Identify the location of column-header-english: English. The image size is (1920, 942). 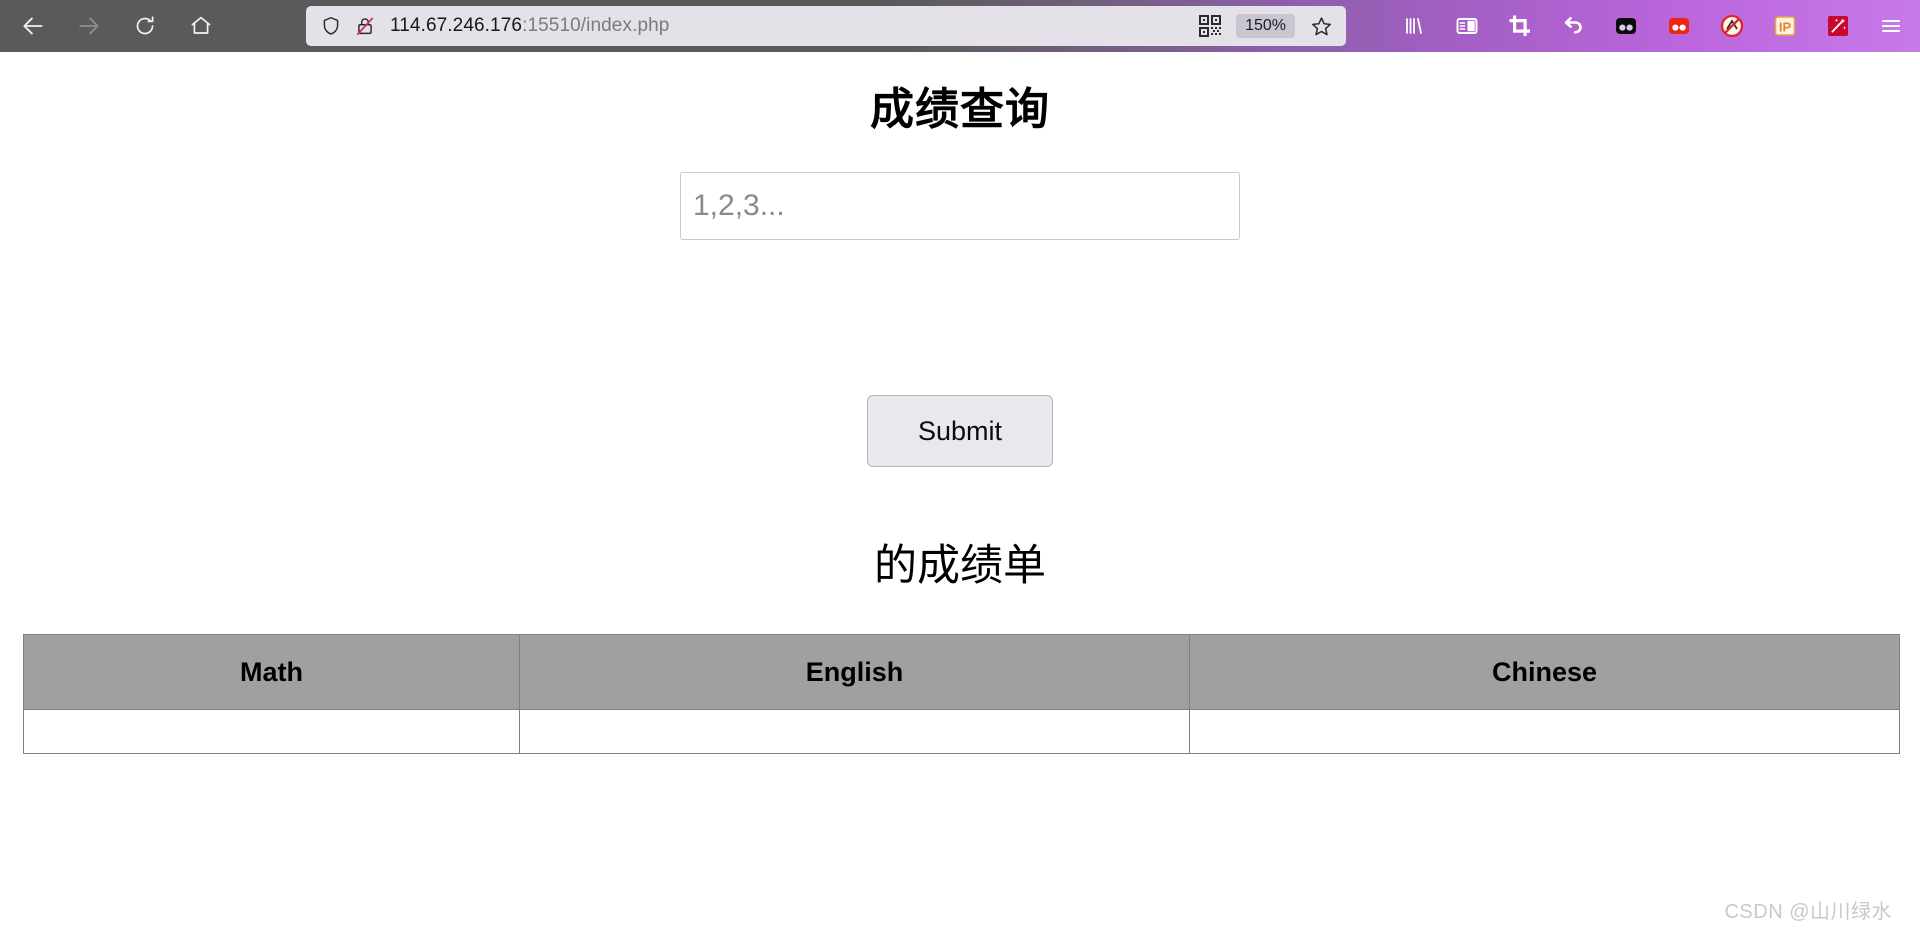
(854, 672).